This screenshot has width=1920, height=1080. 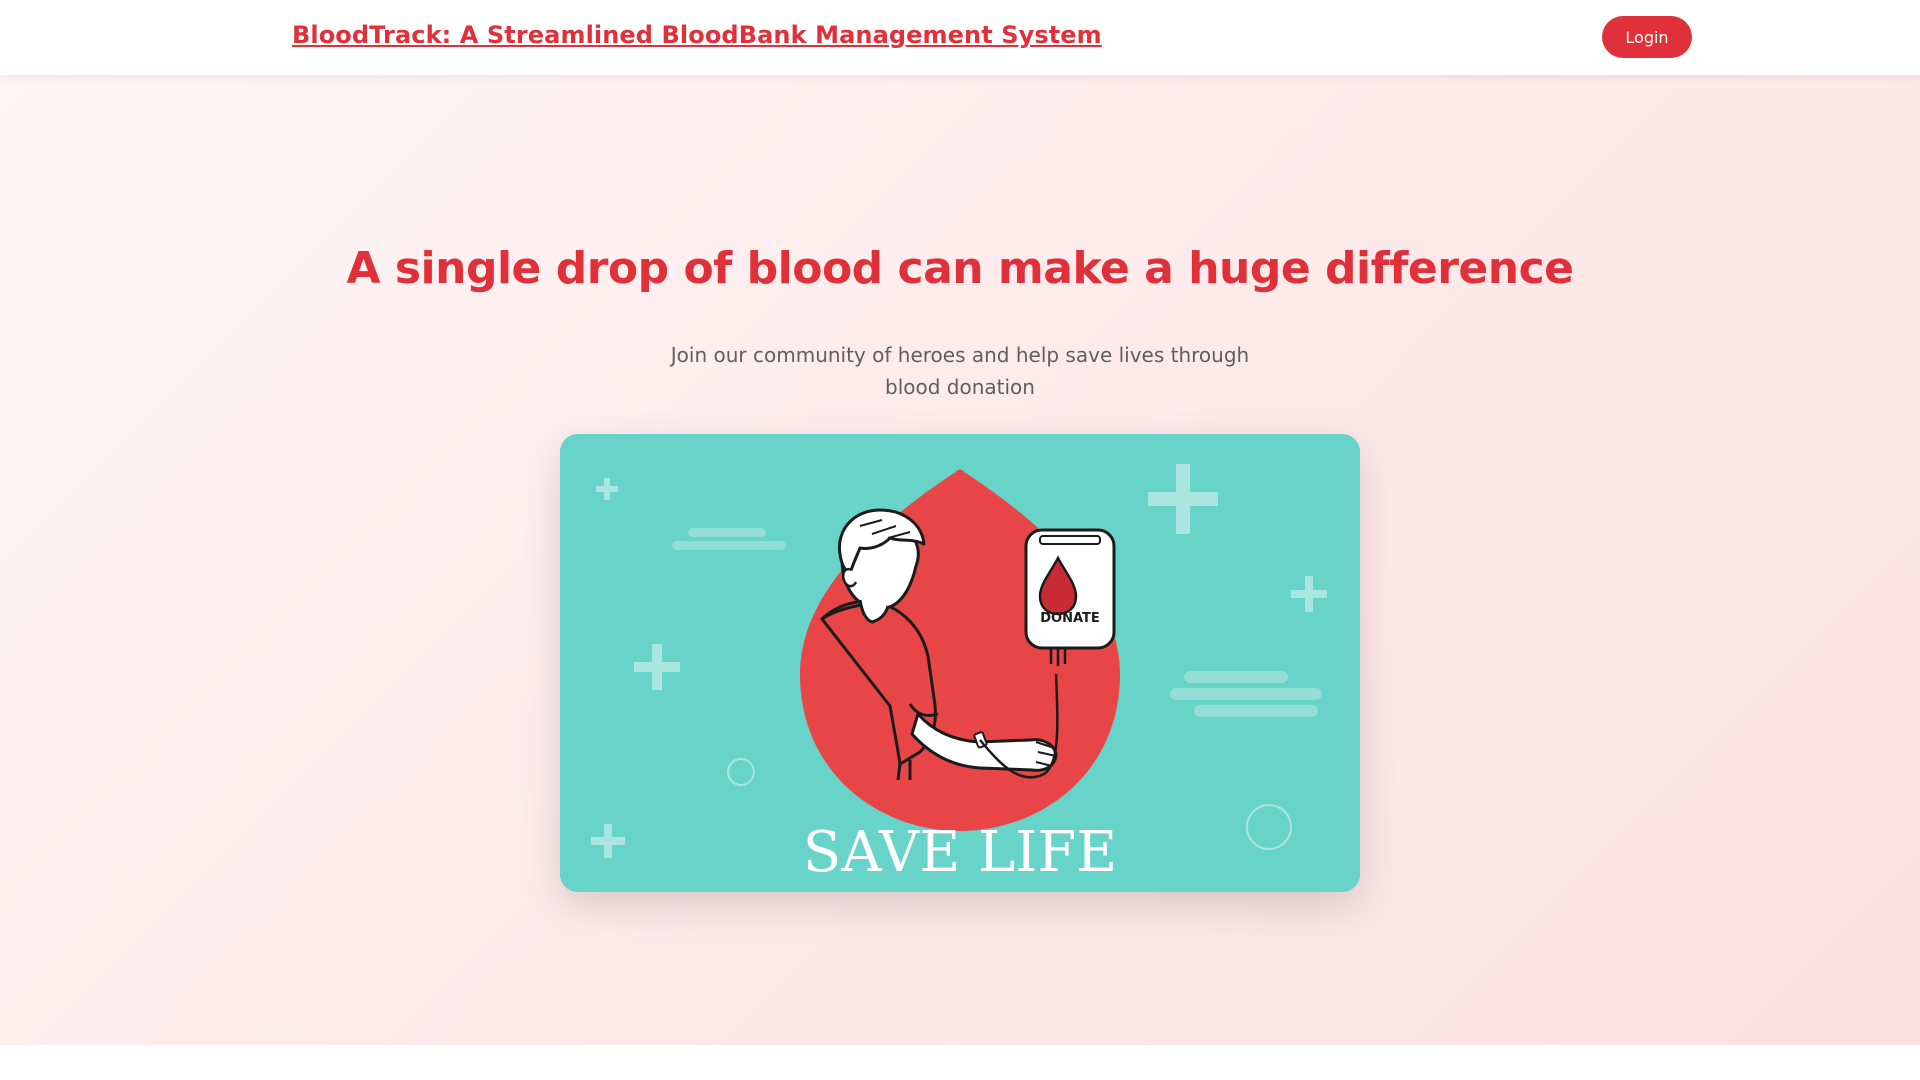 What do you see at coordinates (1070, 597) in the screenshot?
I see `blood-bag-icon: DONATE` at bounding box center [1070, 597].